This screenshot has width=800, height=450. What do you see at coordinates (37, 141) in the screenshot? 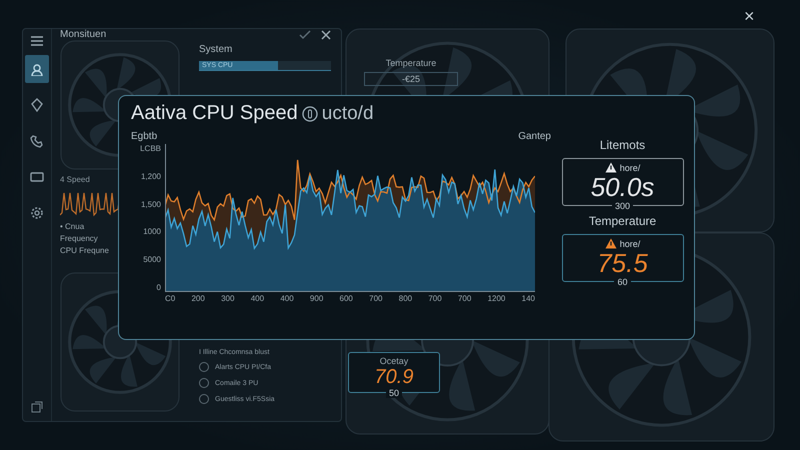
I see `phone-icon` at bounding box center [37, 141].